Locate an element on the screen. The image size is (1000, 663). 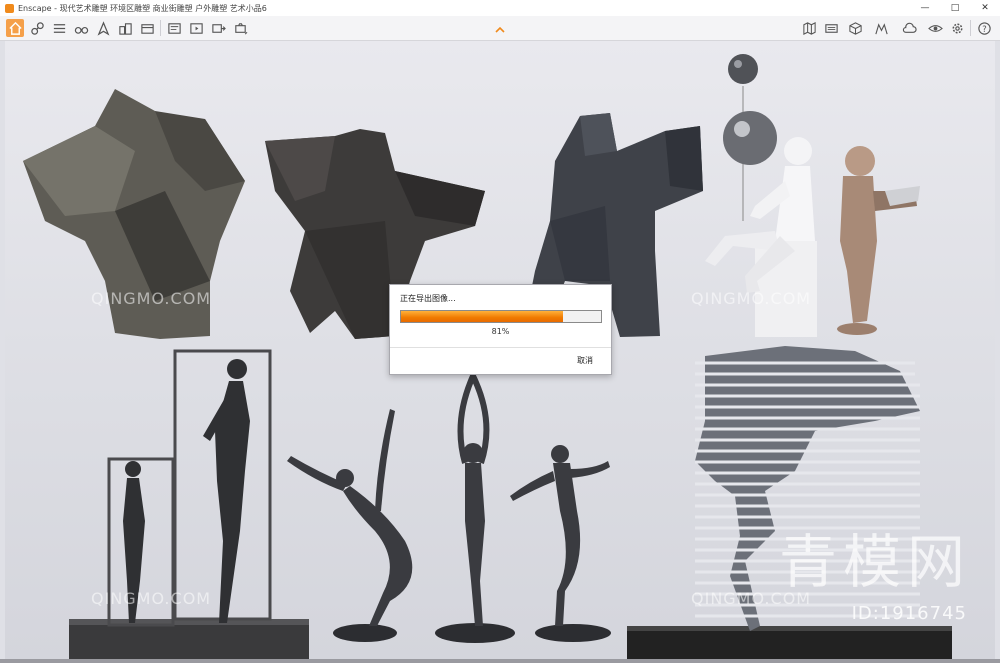
watermark-logo: 青模网 is located at coordinates (874, 562).